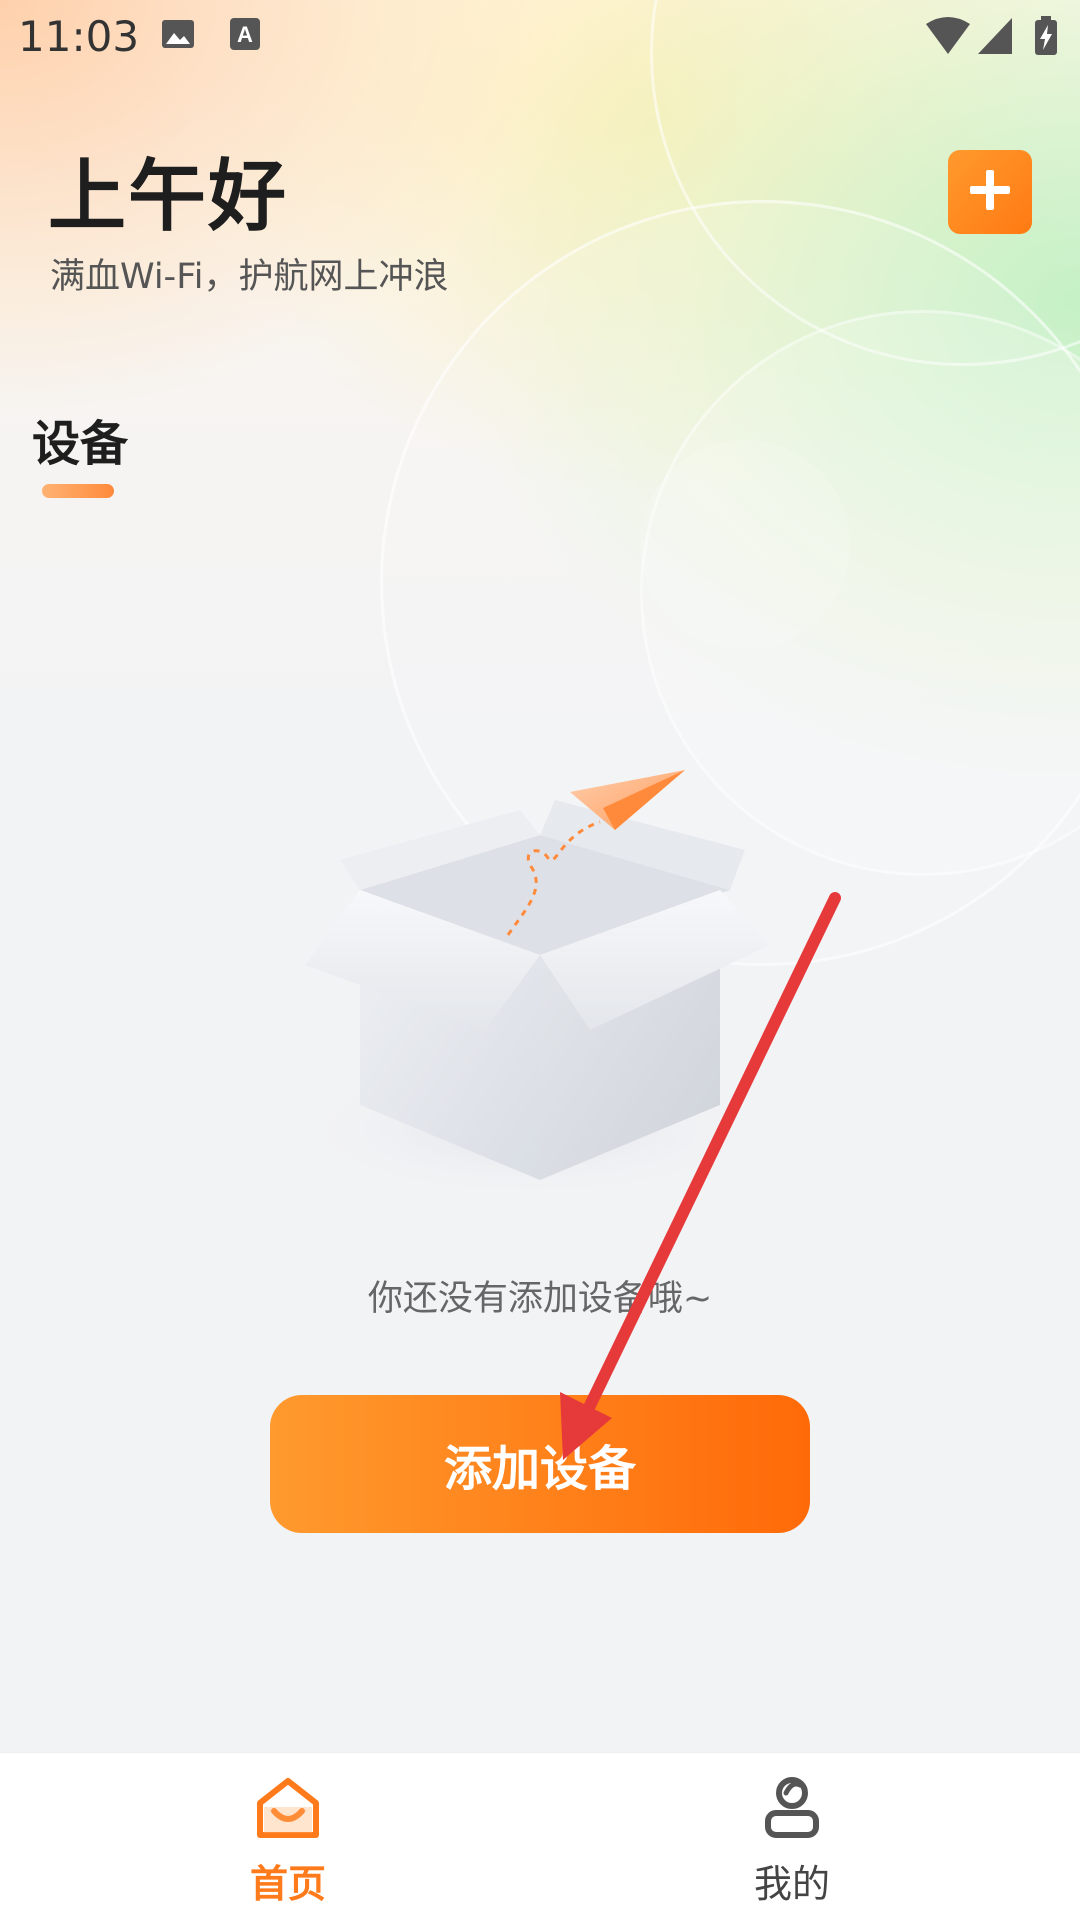 The image size is (1080, 1921). What do you see at coordinates (168, 197) in the screenshot?
I see `greeting-title: 上午好` at bounding box center [168, 197].